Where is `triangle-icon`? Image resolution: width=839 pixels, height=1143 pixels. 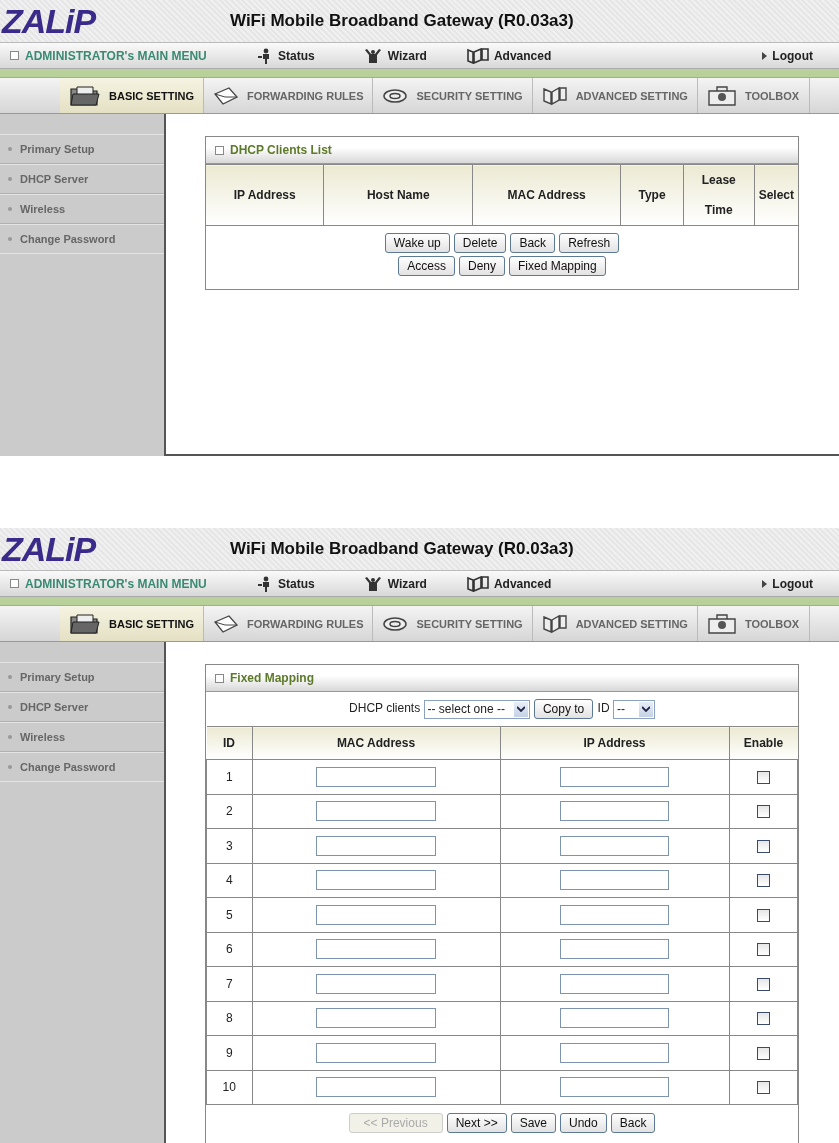
triangle-icon is located at coordinates (765, 583).